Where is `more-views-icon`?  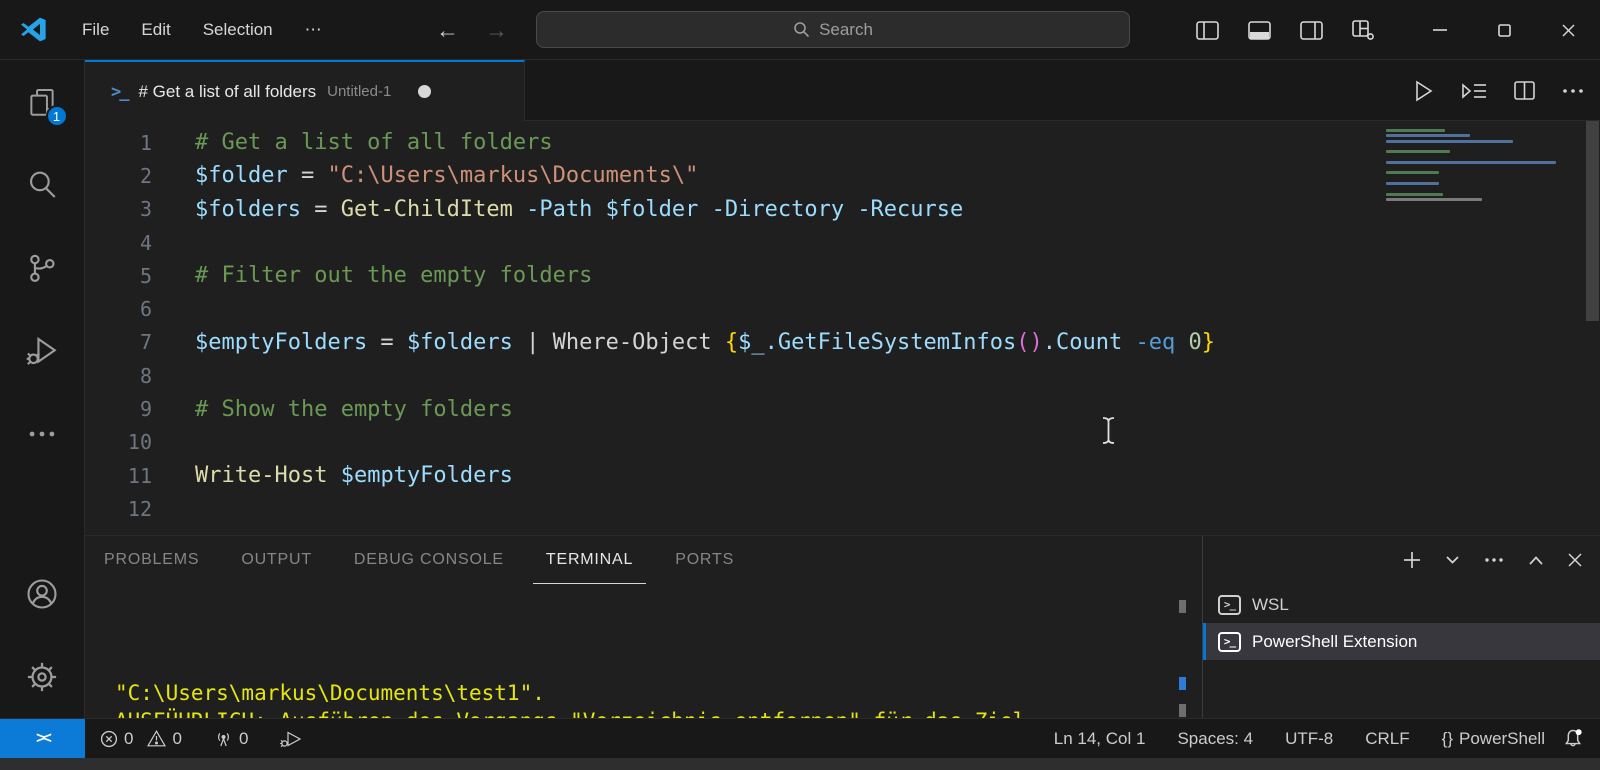
more-views-icon is located at coordinates (42, 433).